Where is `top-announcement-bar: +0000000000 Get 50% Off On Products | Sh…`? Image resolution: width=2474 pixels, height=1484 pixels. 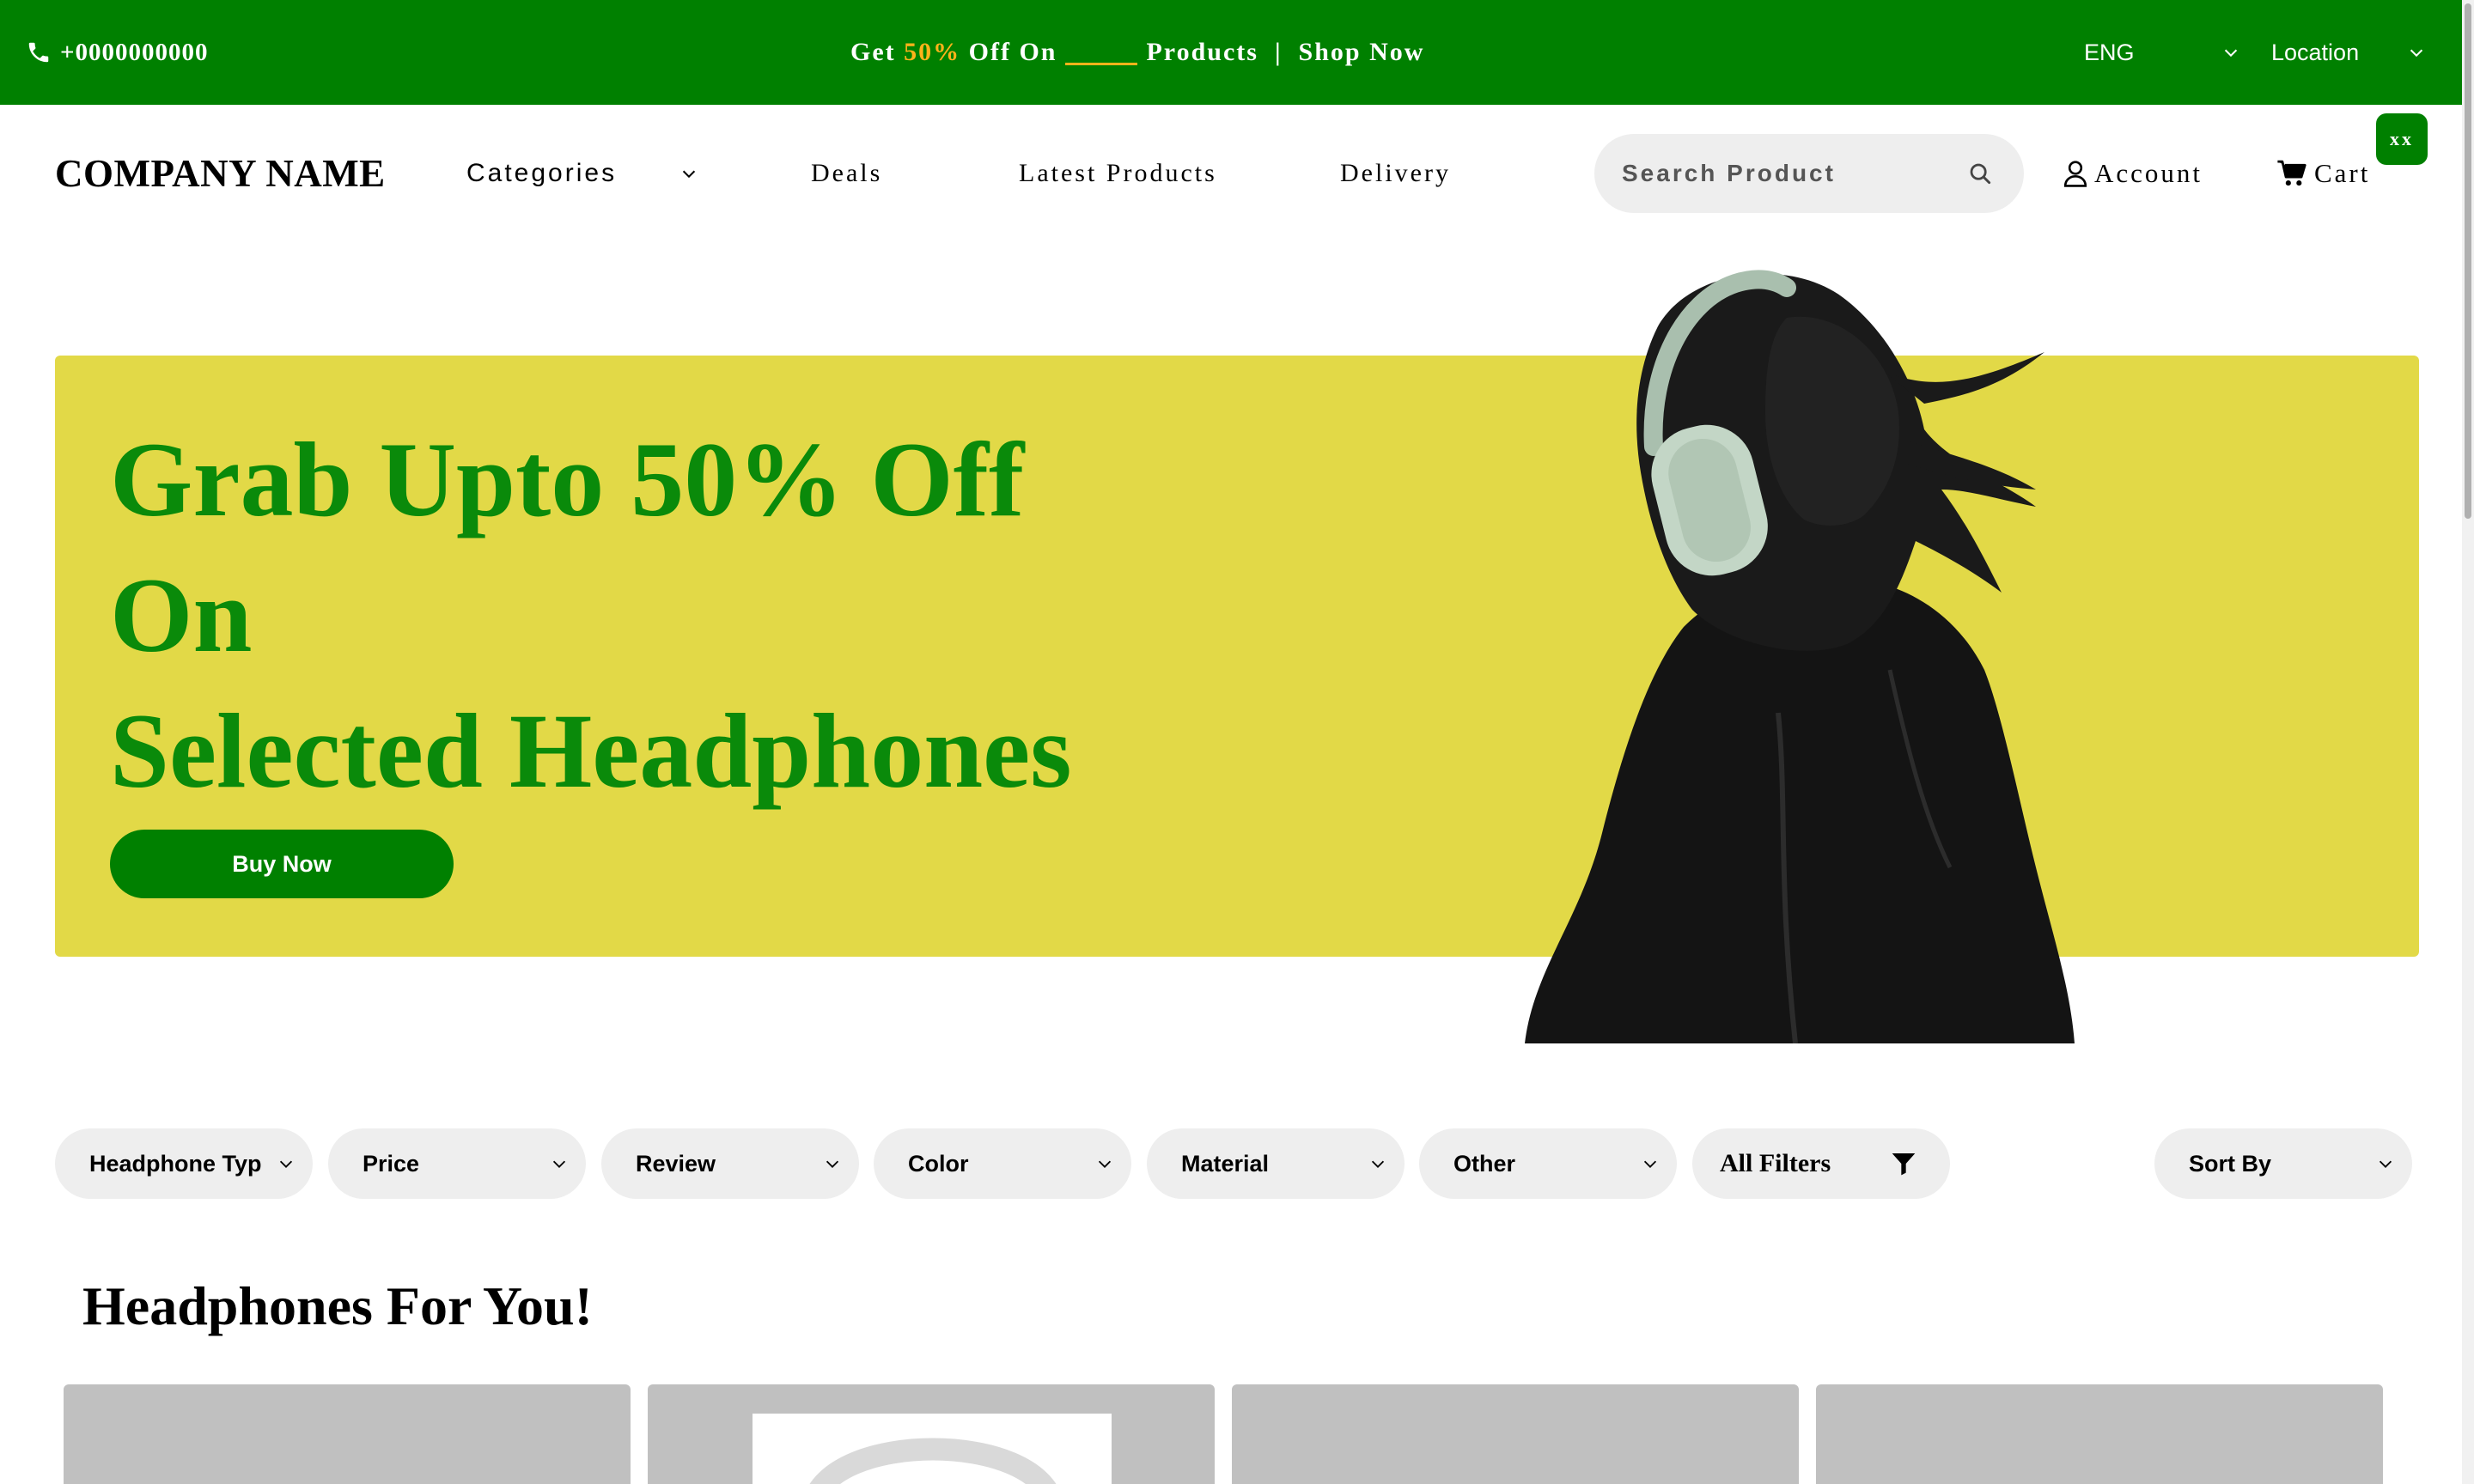
top-announcement-bar: +0000000000 Get 50% Off On Products | Sh… is located at coordinates (1231, 52).